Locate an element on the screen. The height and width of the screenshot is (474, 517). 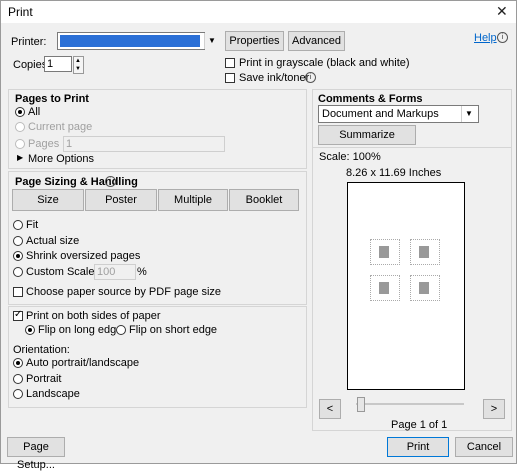
poster-button: Poster is located at coordinates (121, 200).